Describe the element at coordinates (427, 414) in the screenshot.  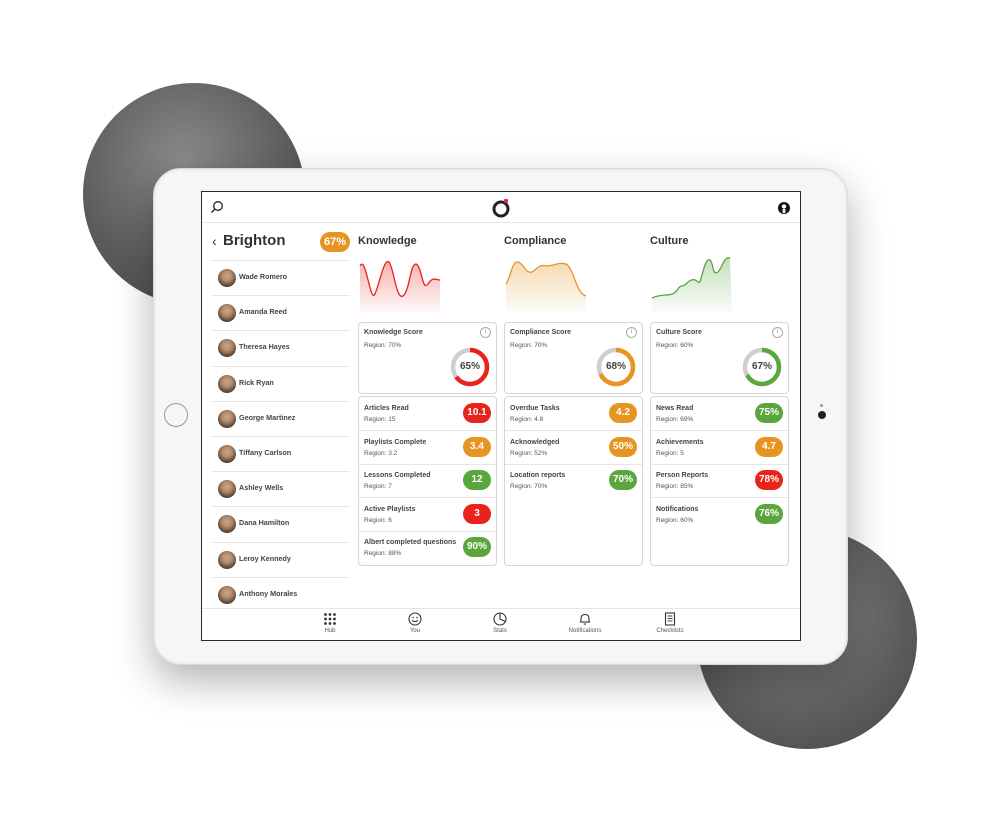
I see `metric-row: Articles Read Region: 15 10.1` at that location.